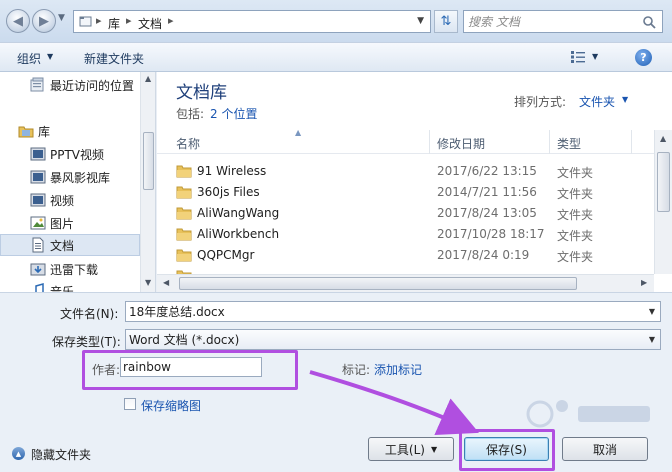 This screenshot has height=472, width=672. I want to click on documents-library-icon, so click(38, 245).